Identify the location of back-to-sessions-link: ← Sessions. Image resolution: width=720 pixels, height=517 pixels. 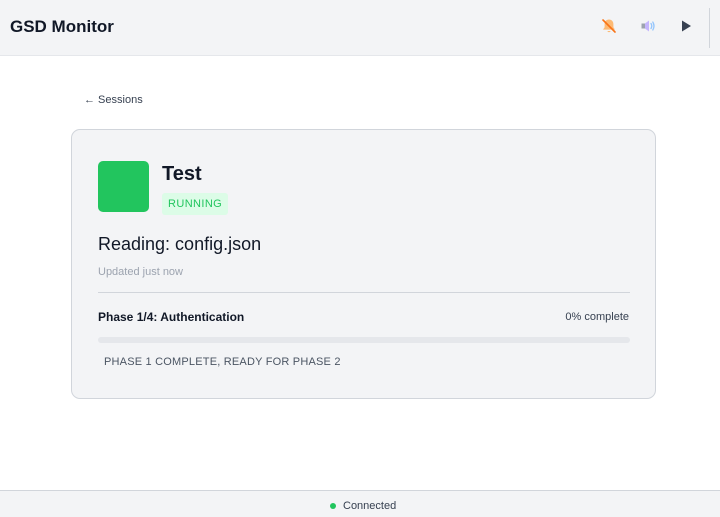
(113, 100).